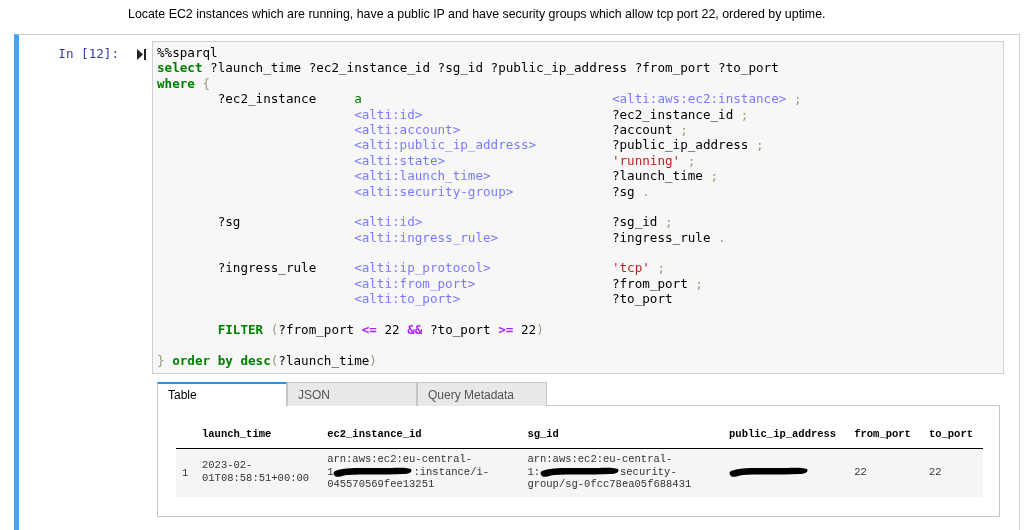 Image resolution: width=1024 pixels, height=530 pixels. Describe the element at coordinates (267, 360) in the screenshot. I see `code-line: } order by desc(?launch_time)` at that location.